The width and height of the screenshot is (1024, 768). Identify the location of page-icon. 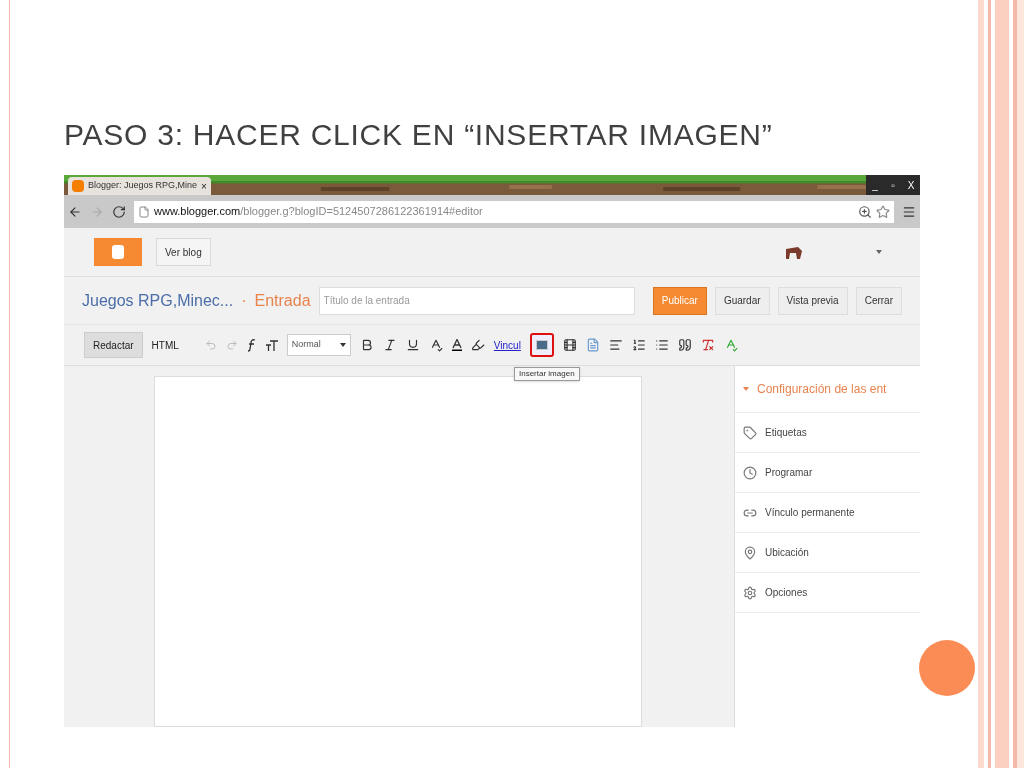
(144, 211).